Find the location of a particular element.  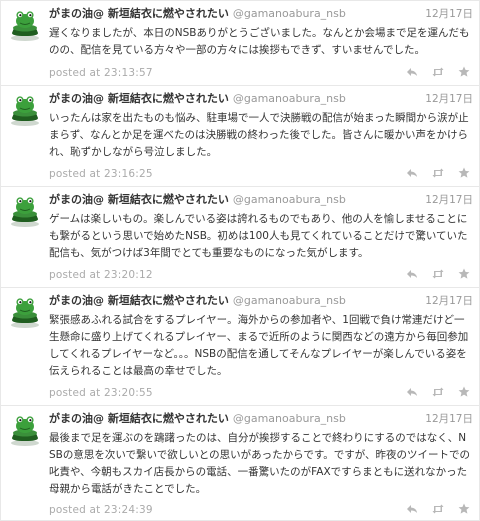

posted-at: posted at 23:20:12 is located at coordinates (101, 275).